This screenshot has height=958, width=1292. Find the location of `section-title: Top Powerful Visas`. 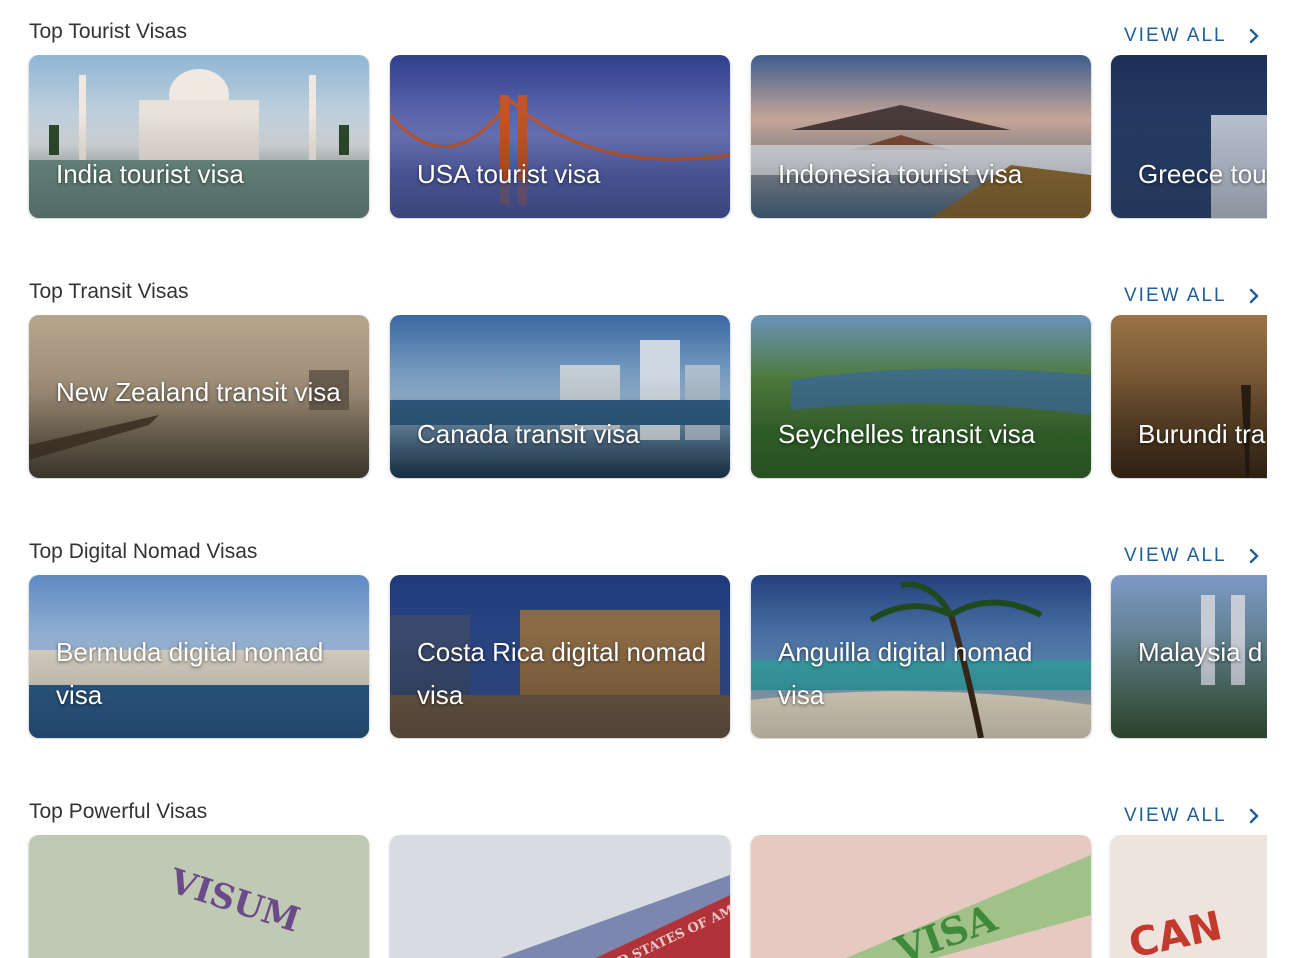

section-title: Top Powerful Visas is located at coordinates (118, 811).